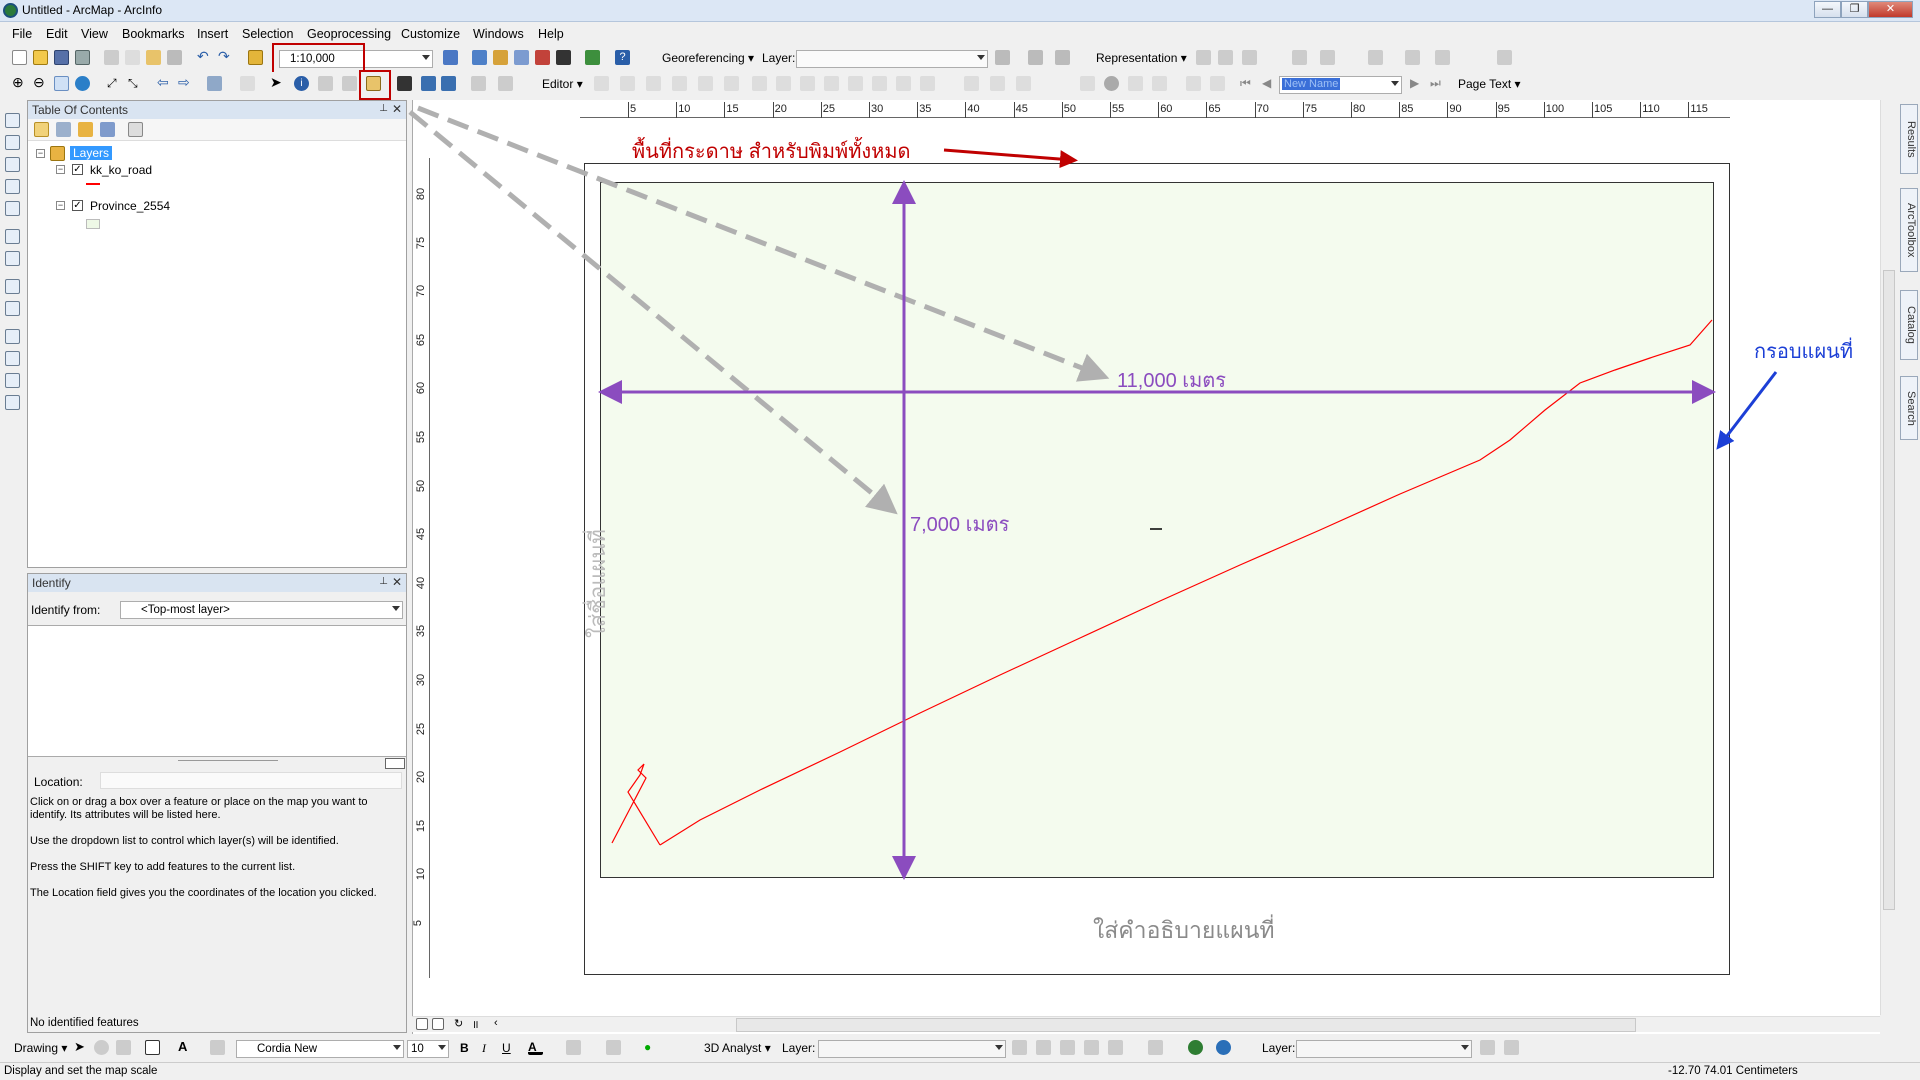 This screenshot has width=1920, height=1080. I want to click on catalog-tab: Catalog, so click(1909, 325).